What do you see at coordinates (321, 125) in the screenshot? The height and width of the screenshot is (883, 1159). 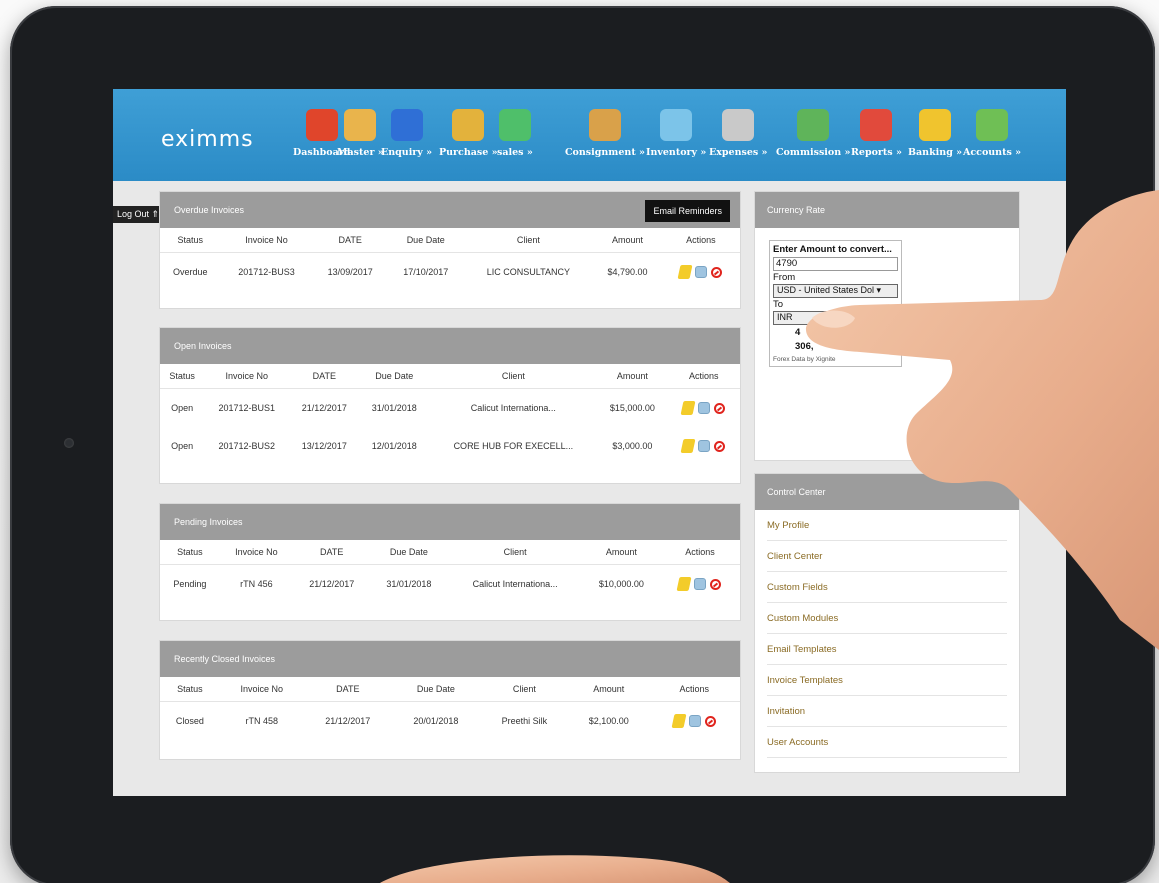 I see `house-icon` at bounding box center [321, 125].